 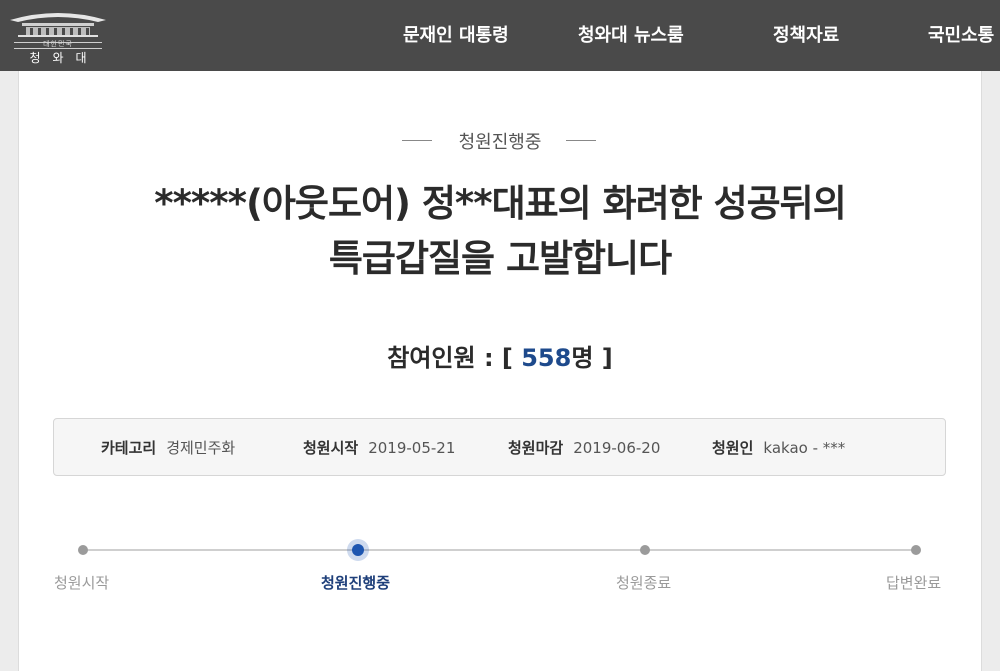 I want to click on participant-count-prefix: 참여인원 : [, so click(x=454, y=358).